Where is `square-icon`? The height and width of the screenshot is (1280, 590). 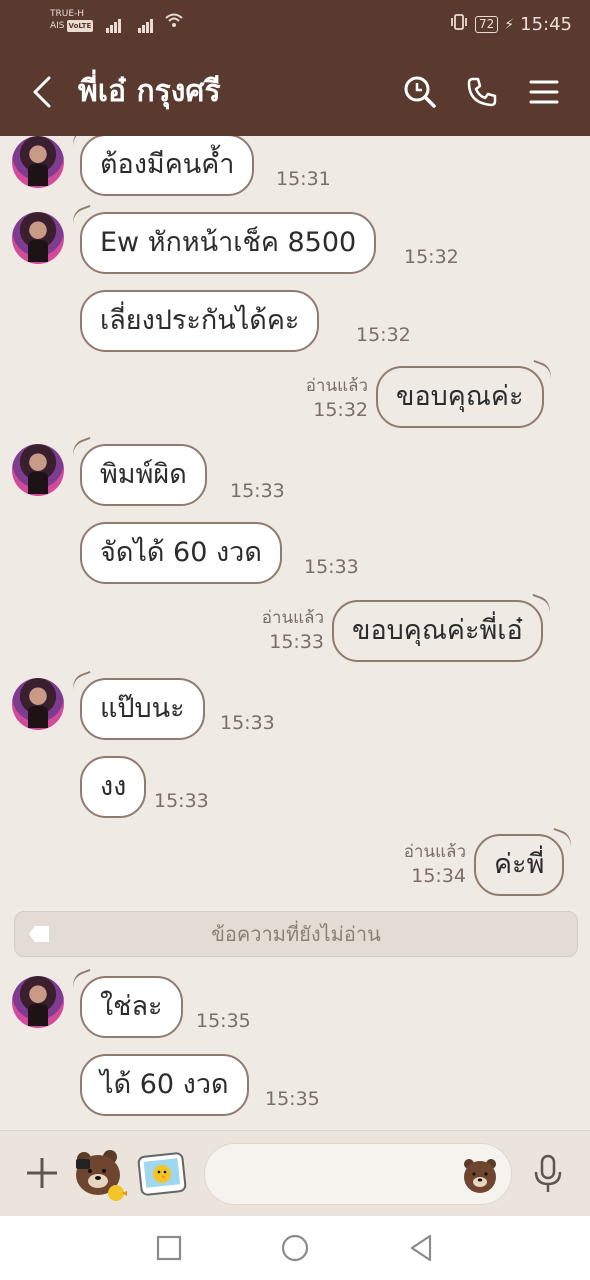
square-icon is located at coordinates (169, 1248).